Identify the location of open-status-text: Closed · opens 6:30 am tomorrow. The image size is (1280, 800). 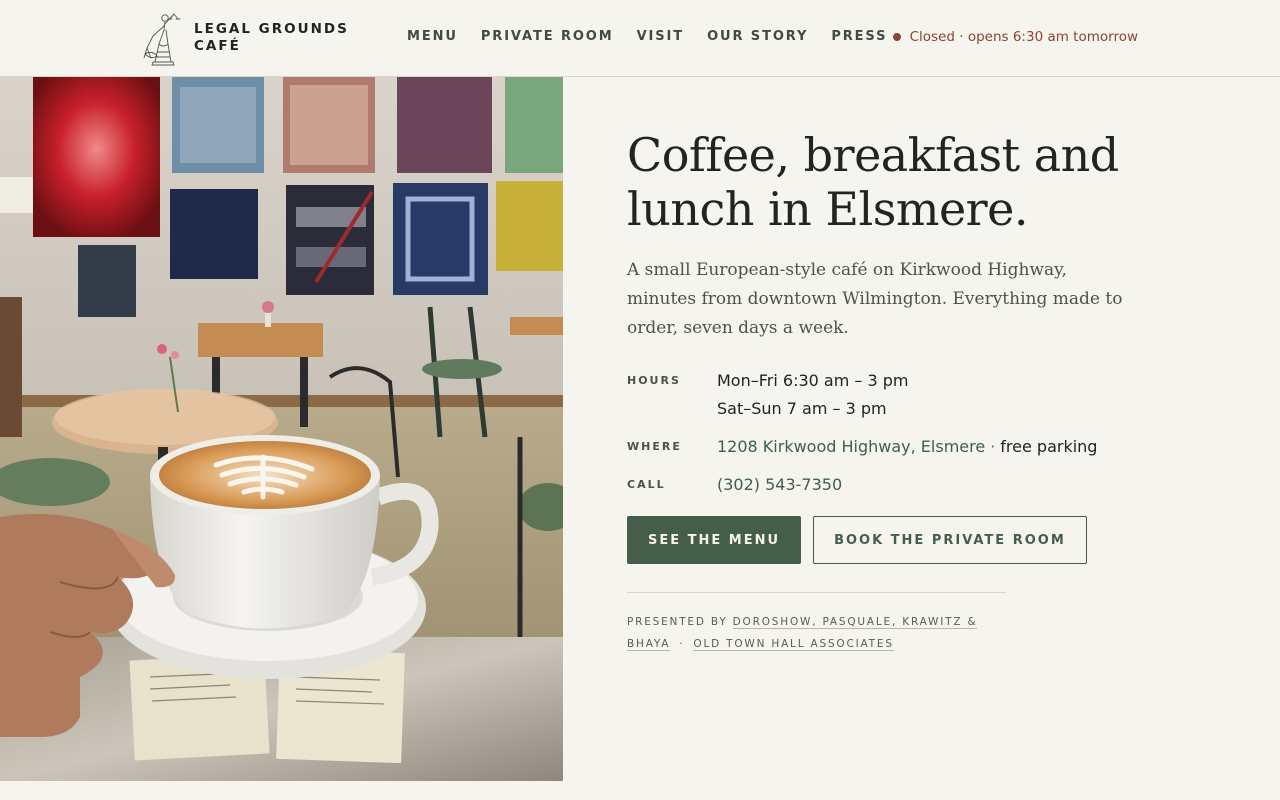
(1023, 37).